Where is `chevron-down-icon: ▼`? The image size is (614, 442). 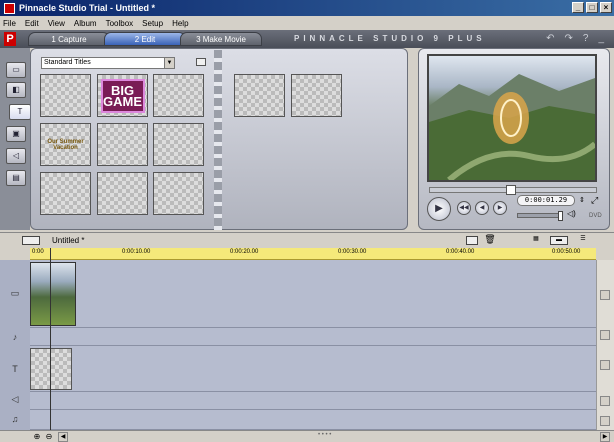 chevron-down-icon: ▼ is located at coordinates (169, 63).